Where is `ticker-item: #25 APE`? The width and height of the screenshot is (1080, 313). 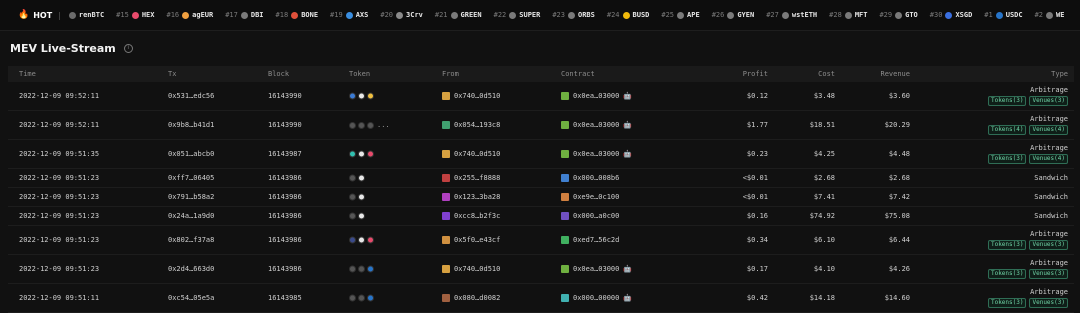 ticker-item: #25 APE is located at coordinates (680, 15).